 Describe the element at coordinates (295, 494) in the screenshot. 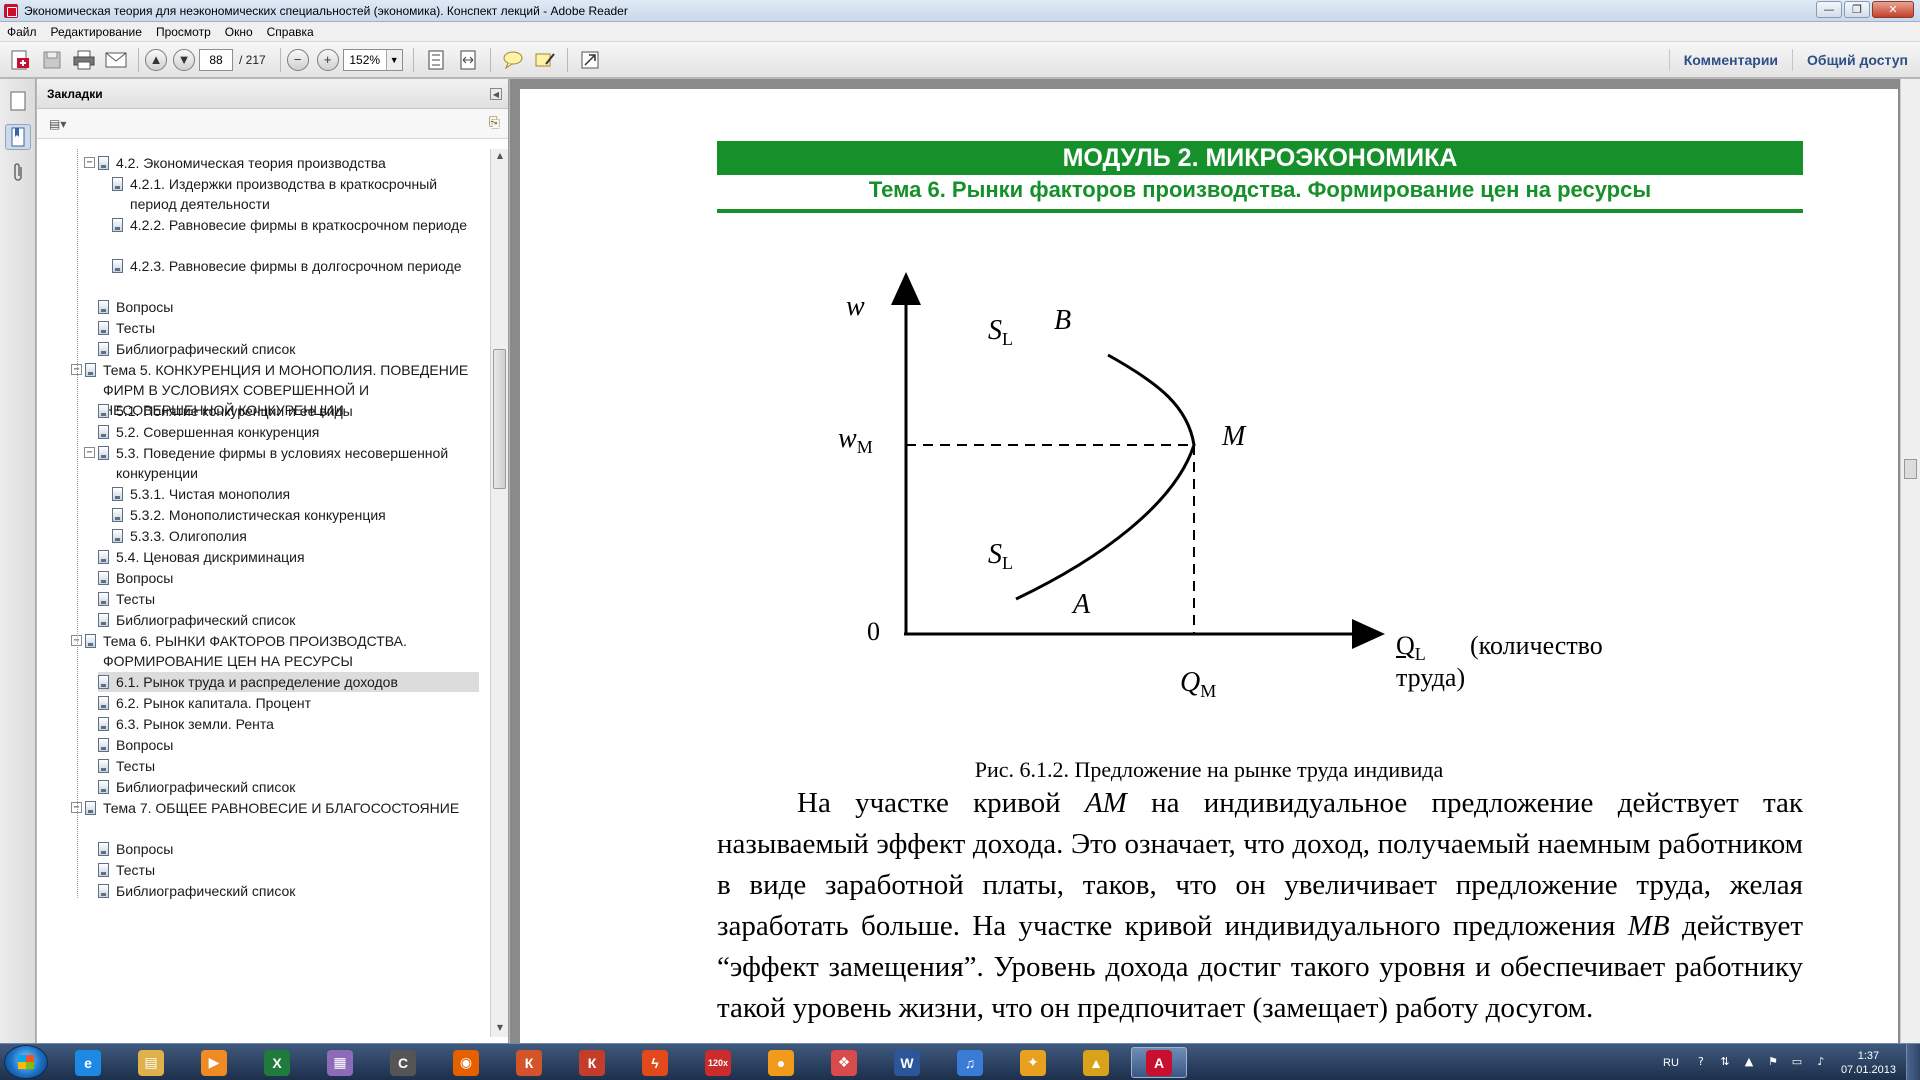

I see `bookmark-item: 5.3.1. Чистая монополия` at that location.